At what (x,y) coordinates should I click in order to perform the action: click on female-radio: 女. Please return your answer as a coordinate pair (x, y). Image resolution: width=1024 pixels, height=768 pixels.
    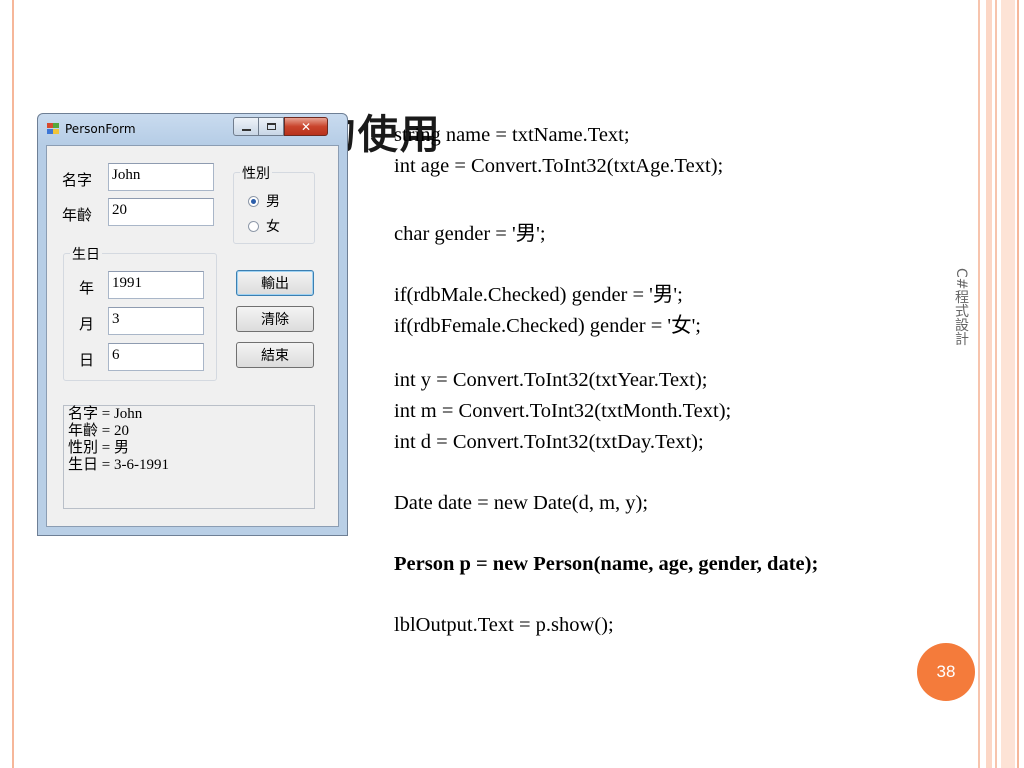
    Looking at the image, I should click on (264, 226).